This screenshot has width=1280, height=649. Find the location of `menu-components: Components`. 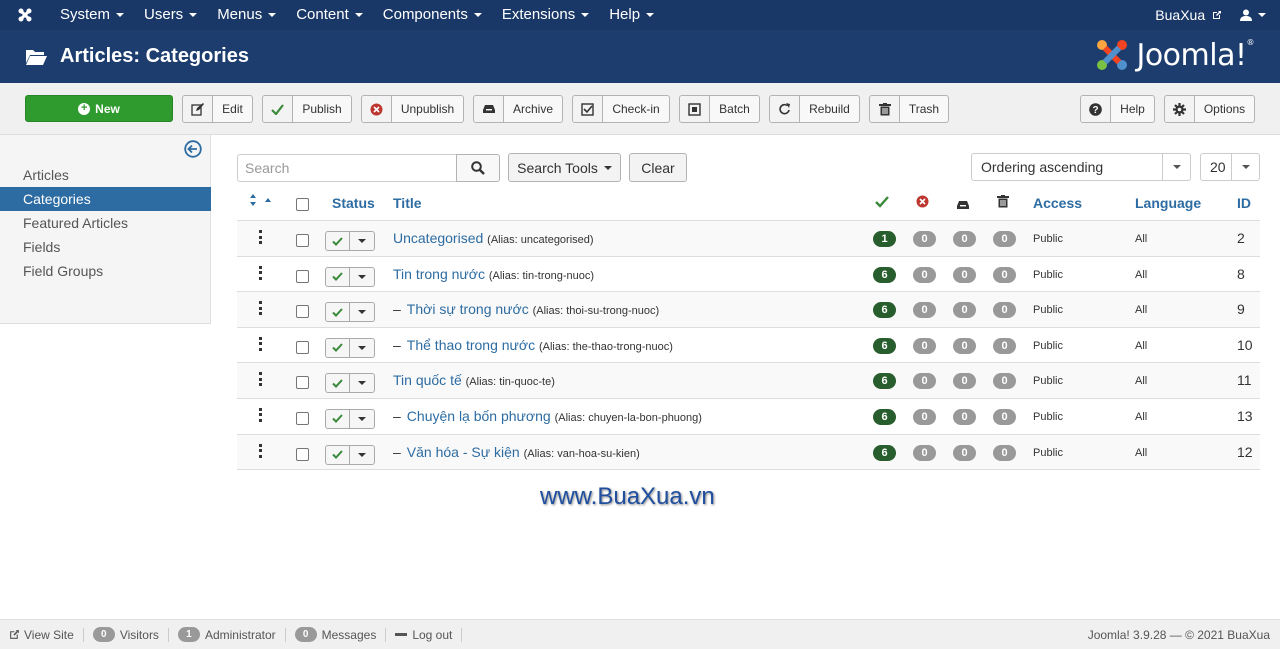

menu-components: Components is located at coordinates (432, 15).